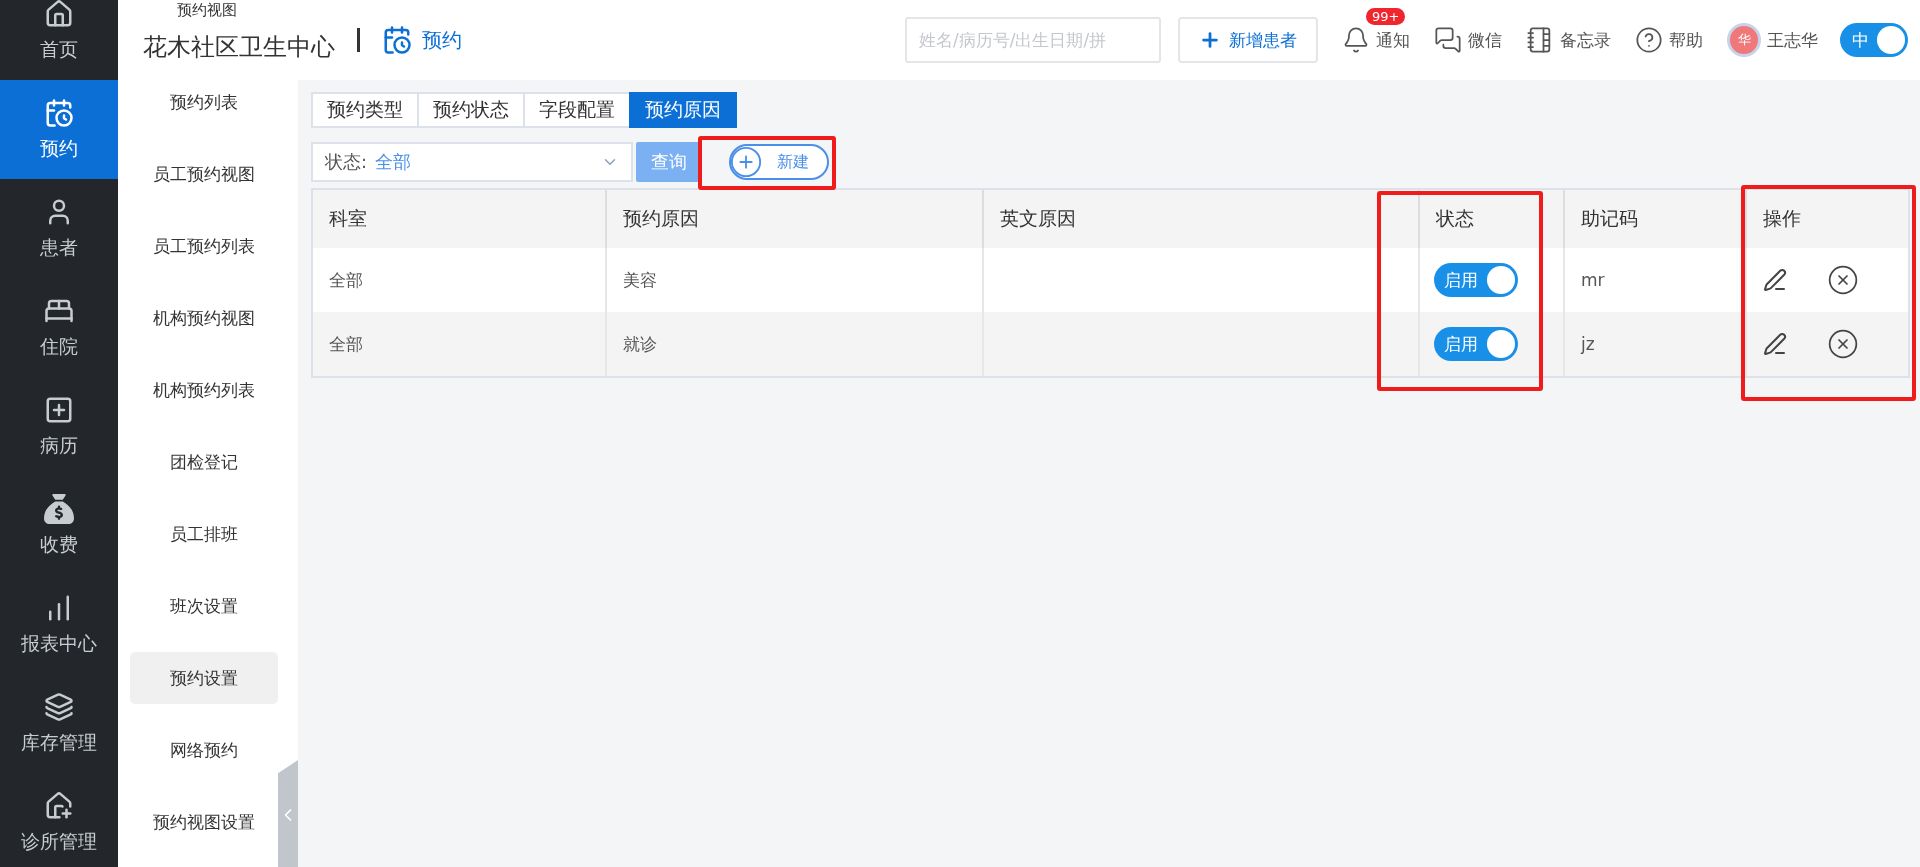  I want to click on nav-item: 收费, so click(59, 525).